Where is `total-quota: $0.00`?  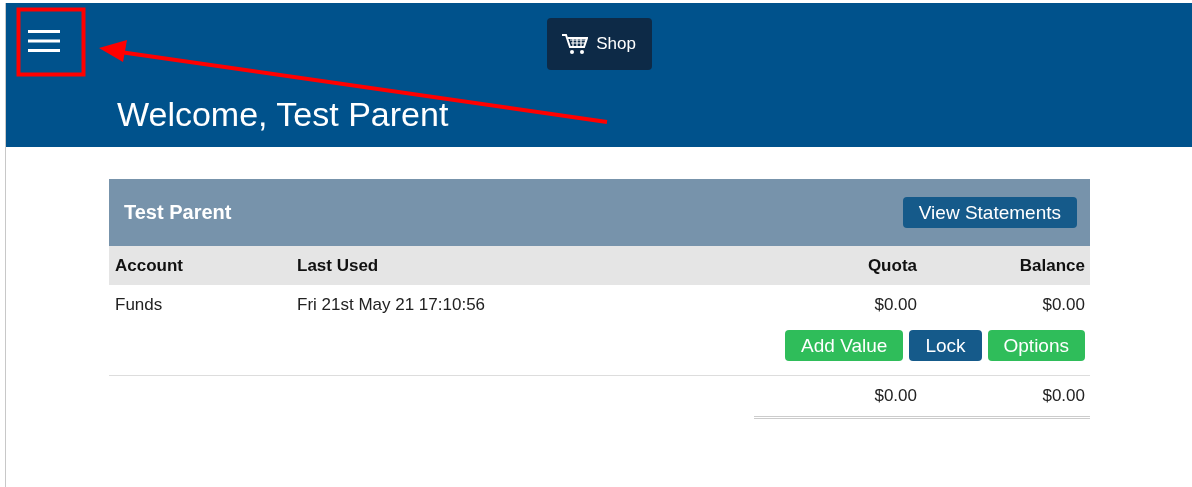
total-quota: $0.00 is located at coordinates (895, 396).